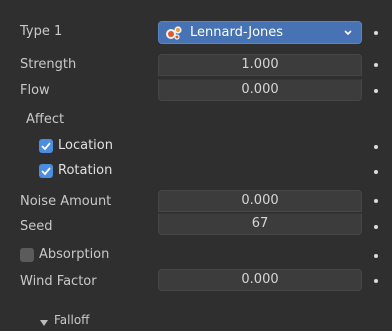 This screenshot has width=392, height=331. Describe the element at coordinates (376, 281) in the screenshot. I see `wind-factor-keyframe-dot` at that location.